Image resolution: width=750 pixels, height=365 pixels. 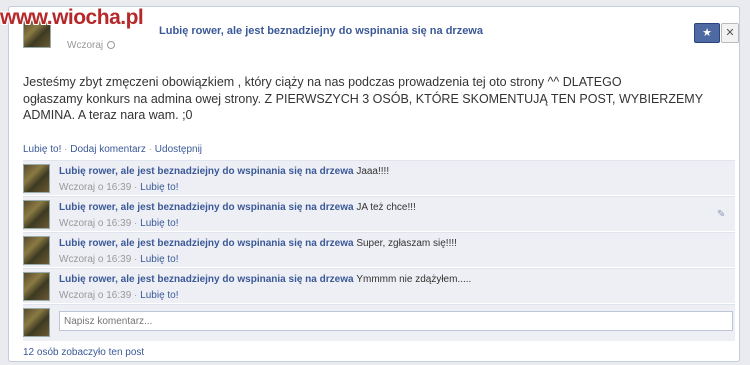 I want to click on comment-text: Jaaa!!!!, so click(x=373, y=171).